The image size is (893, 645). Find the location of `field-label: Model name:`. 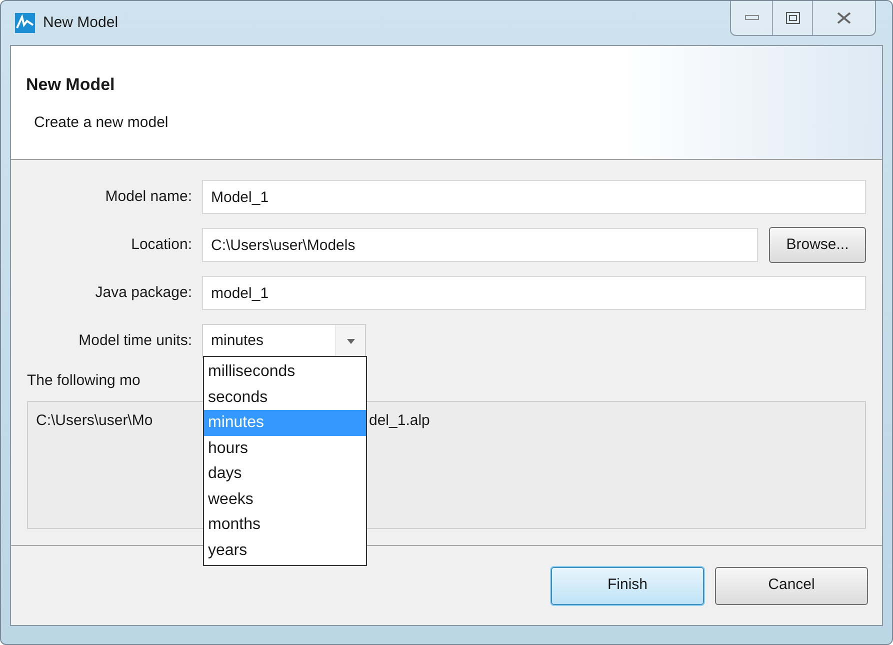

field-label: Model name: is located at coordinates (148, 196).